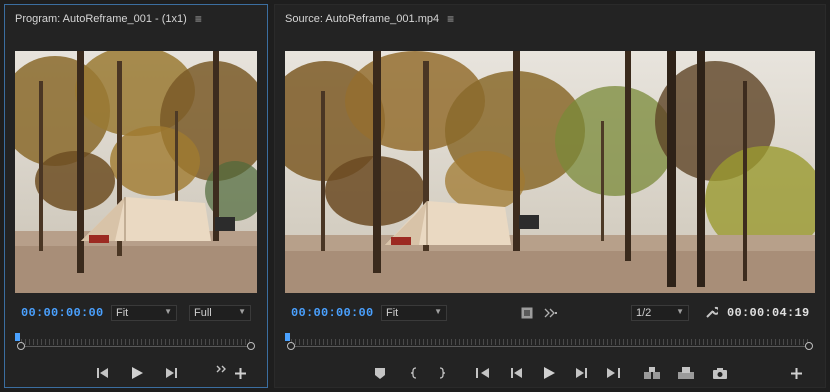  I want to click on program-ruler-ticks, so click(136, 342).